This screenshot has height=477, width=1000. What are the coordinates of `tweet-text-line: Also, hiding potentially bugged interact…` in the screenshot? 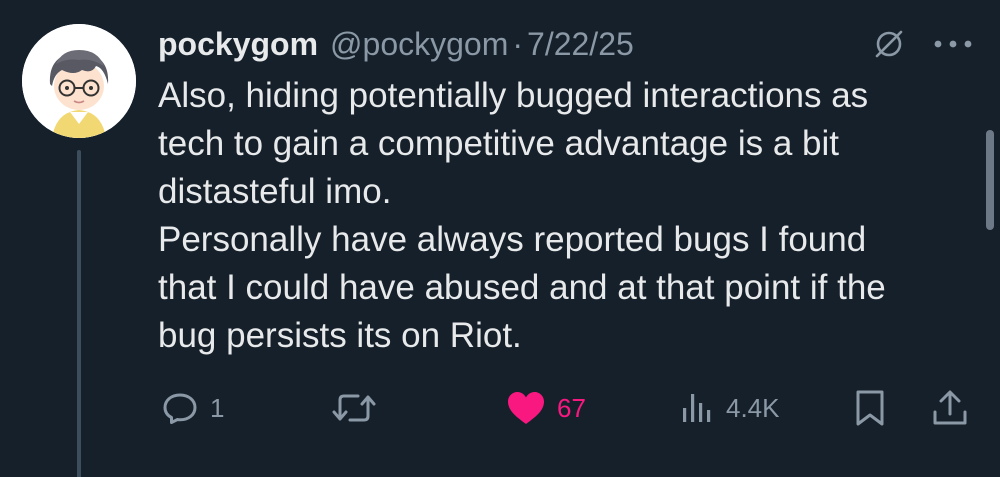 It's located at (513, 95).